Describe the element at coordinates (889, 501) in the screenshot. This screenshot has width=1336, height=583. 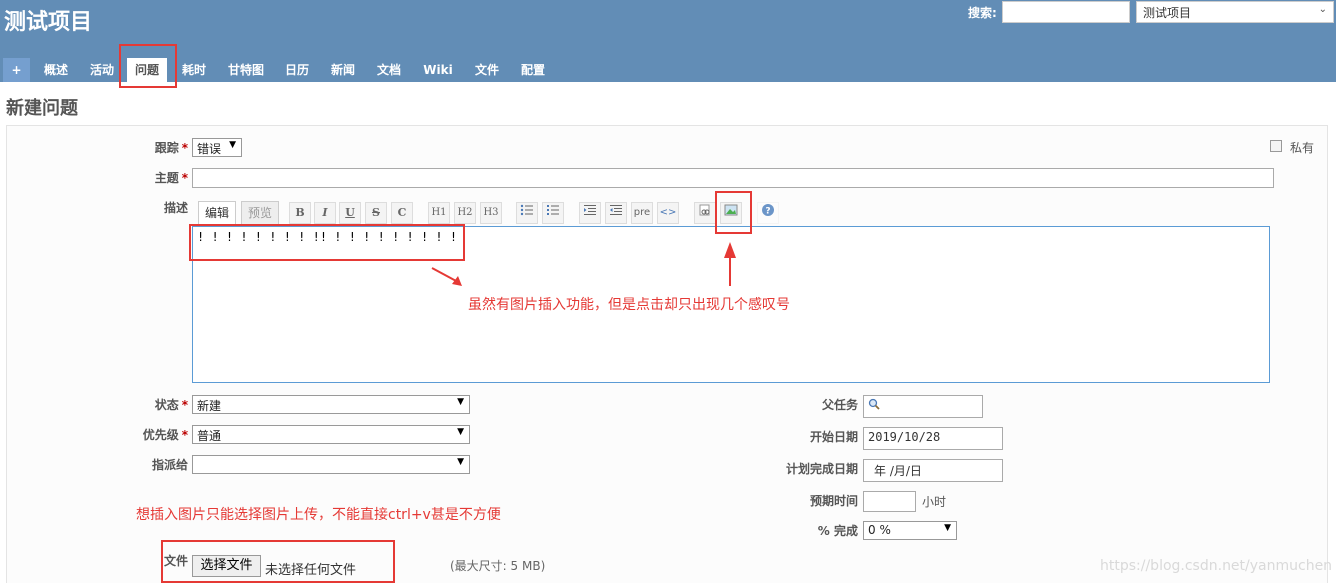
I see `estimated-time-input` at that location.